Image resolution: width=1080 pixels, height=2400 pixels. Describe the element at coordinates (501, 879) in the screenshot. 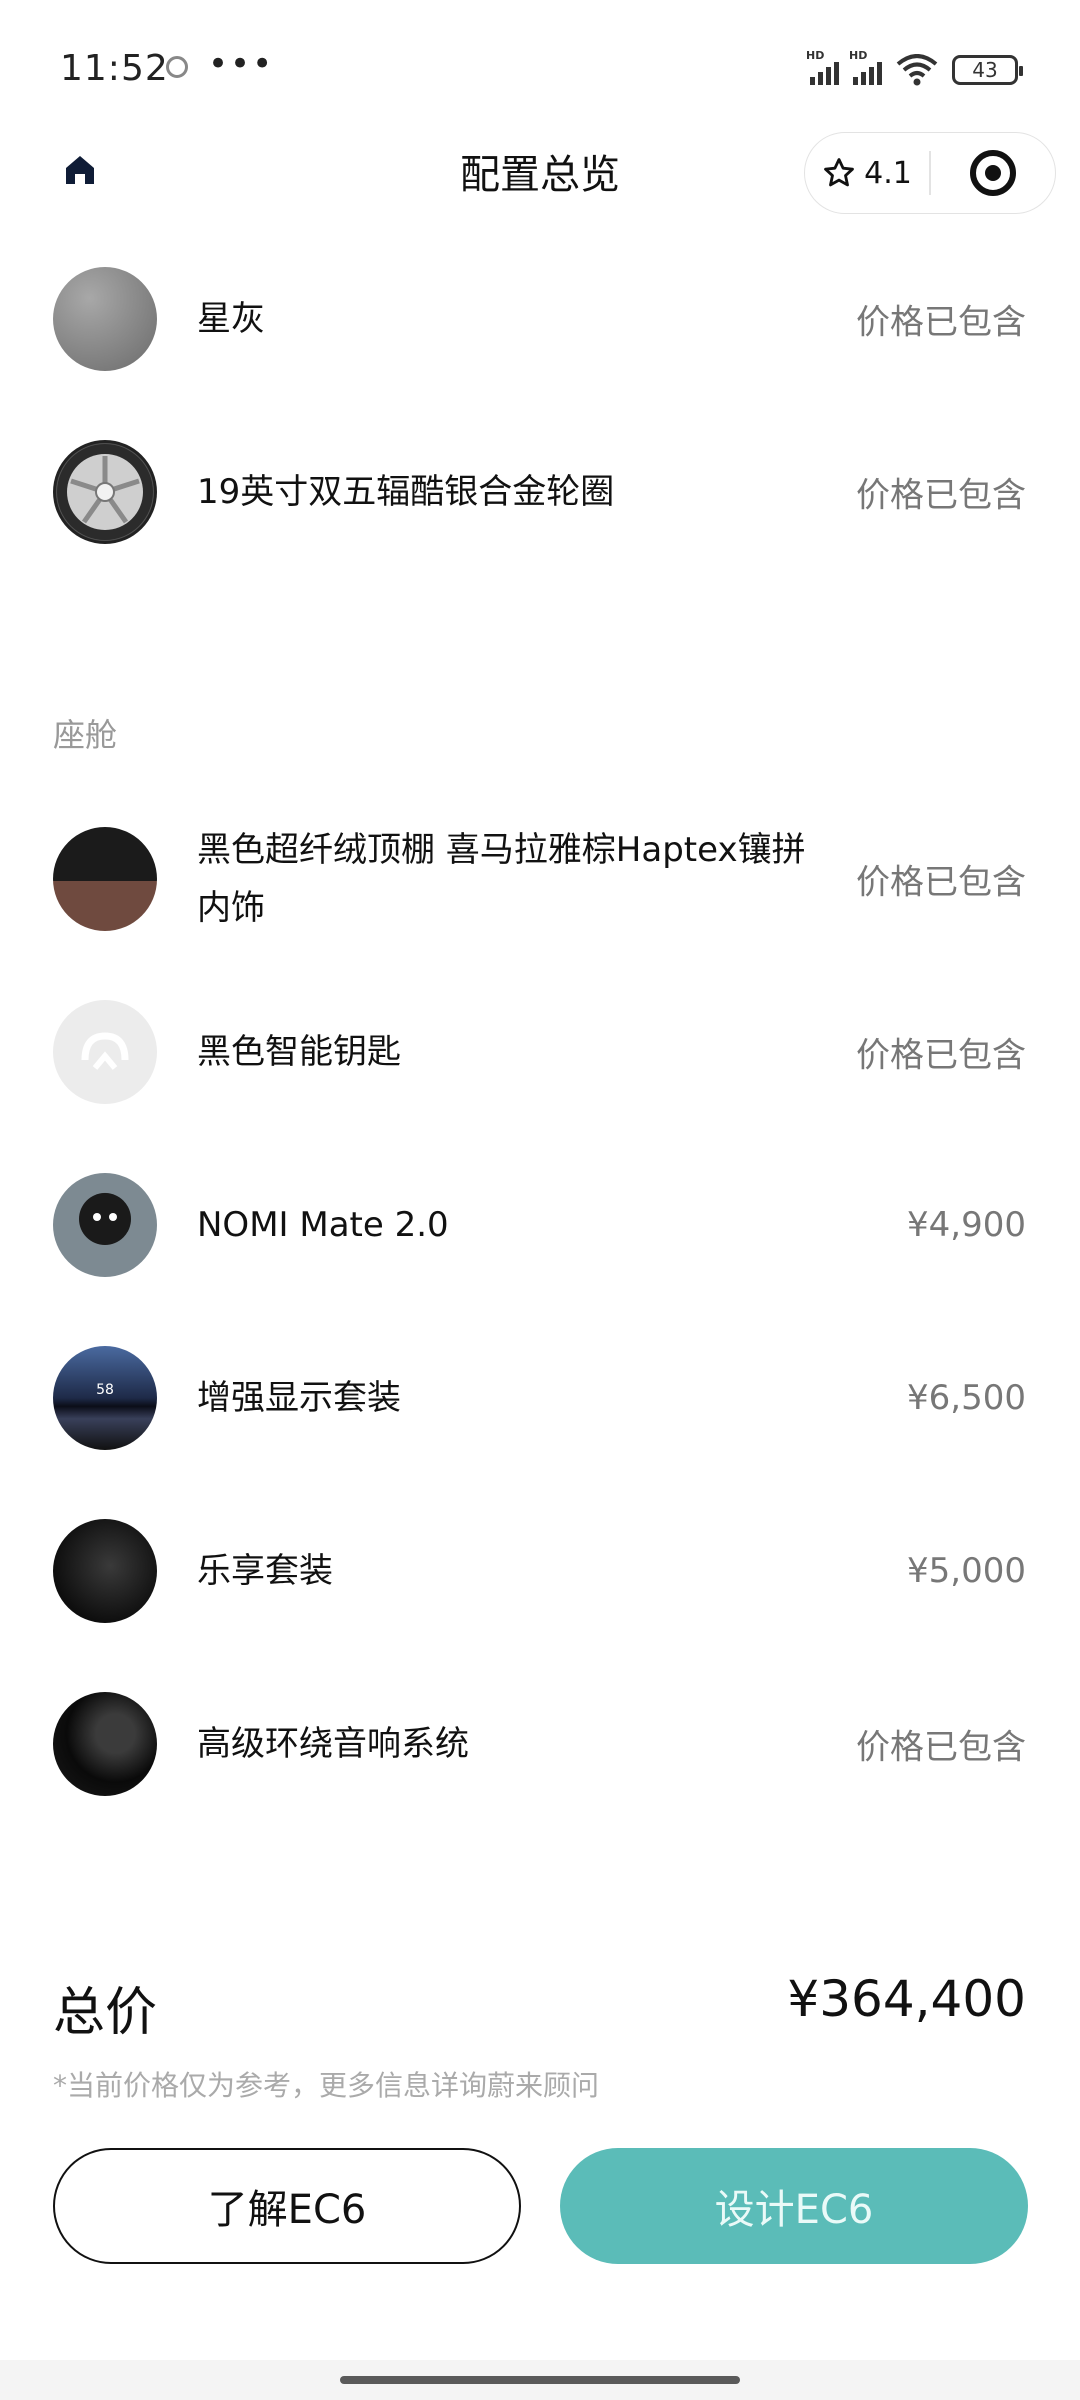

I see `item-label: 黑色超纤绒顶棚 喜马拉雅棕Haptex镶拼内饰` at that location.